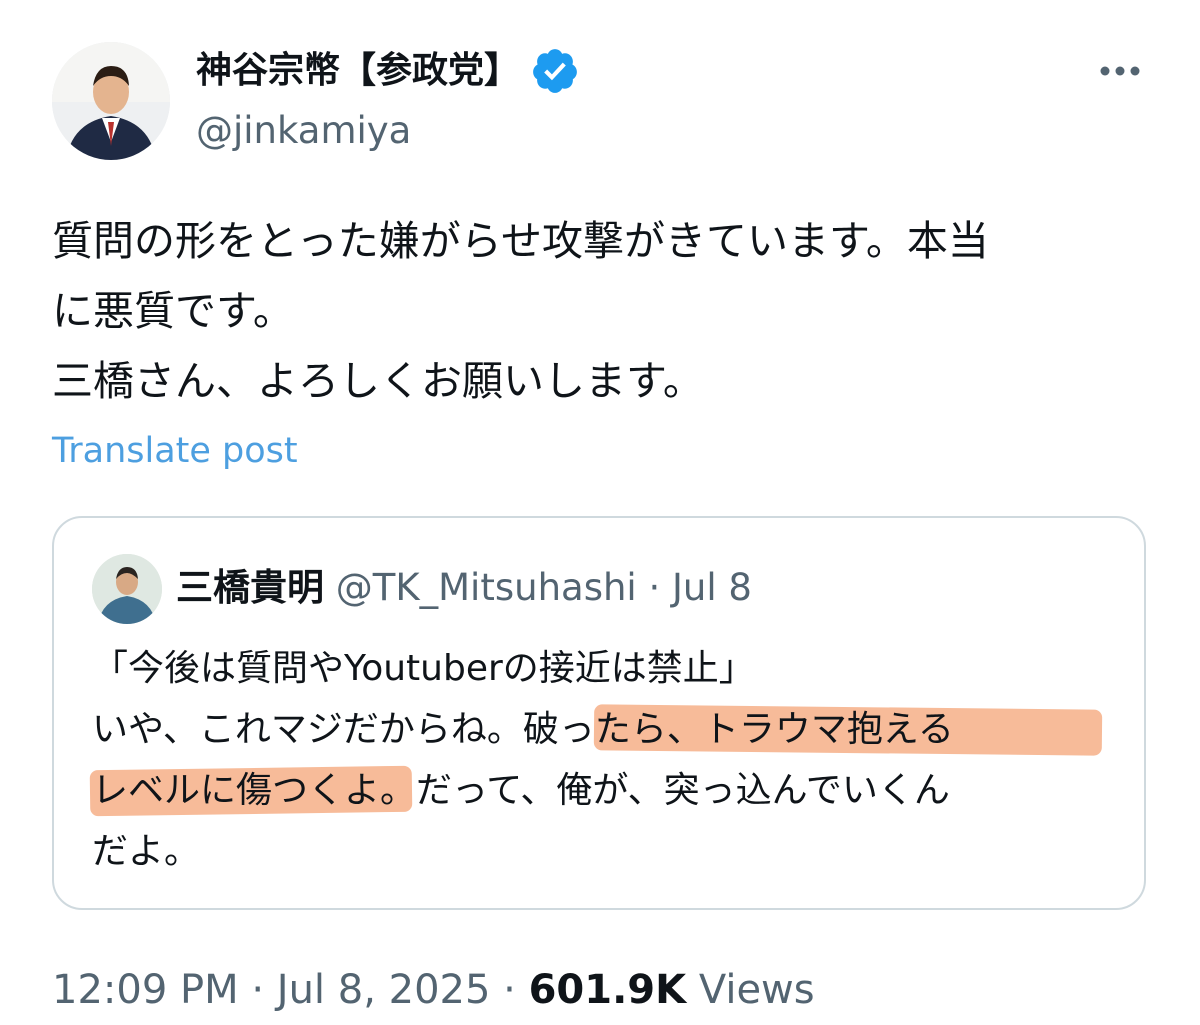 This screenshot has height=1025, width=1200. Describe the element at coordinates (127, 589) in the screenshot. I see `quoted-author-avatar` at that location.